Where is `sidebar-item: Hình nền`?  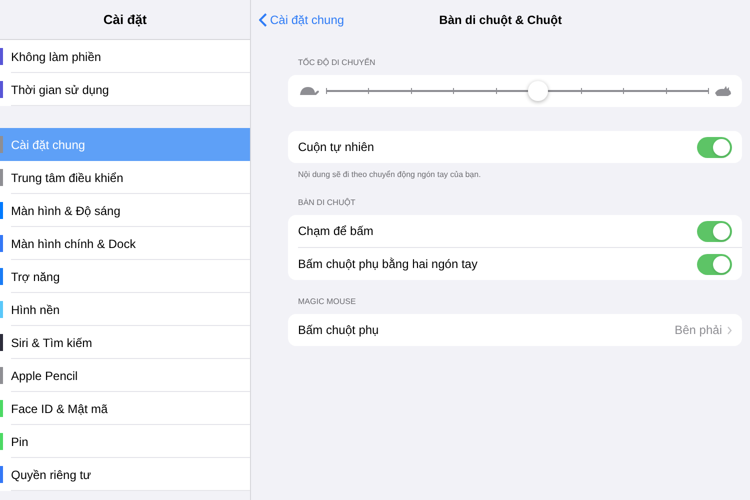
sidebar-item: Hình nền is located at coordinates (125, 309).